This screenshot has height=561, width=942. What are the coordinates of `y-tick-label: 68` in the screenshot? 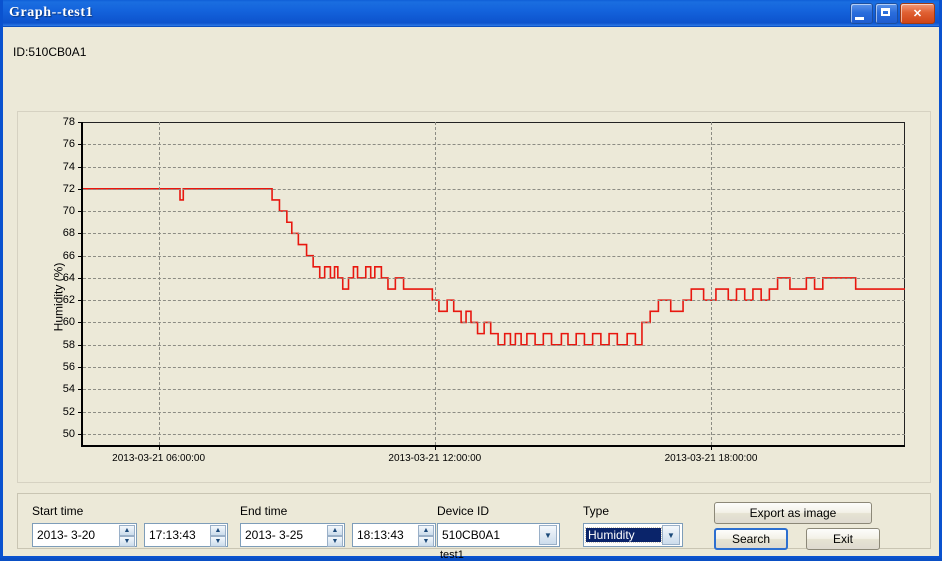 It's located at (68, 233).